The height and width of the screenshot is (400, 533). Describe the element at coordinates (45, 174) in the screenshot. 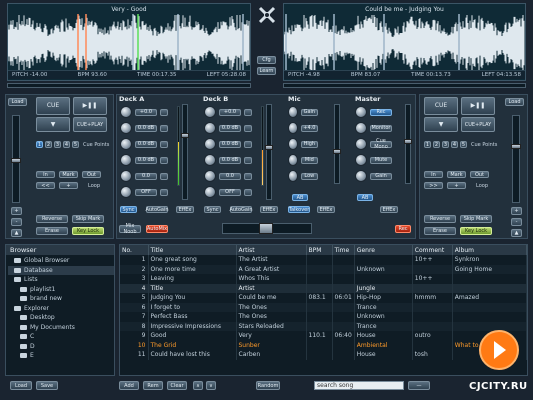

I see `deck-a-loop-in: In` at that location.